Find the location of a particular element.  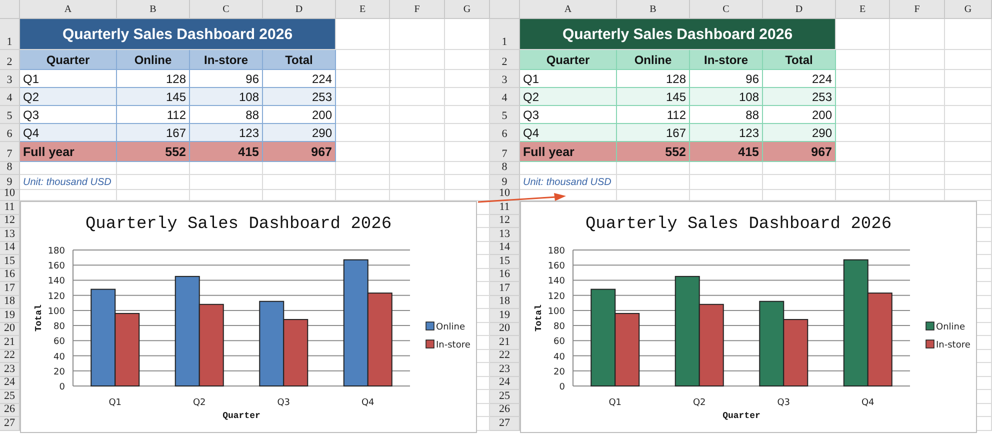

y-tick-label: 20 is located at coordinates (59, 372).